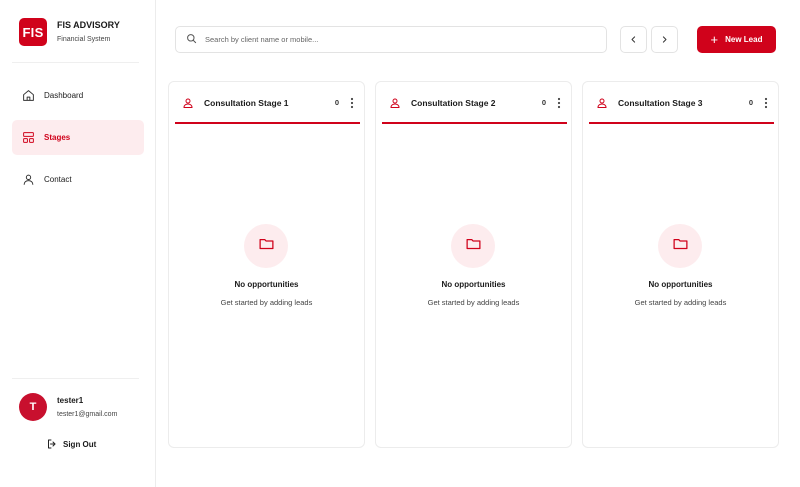 The width and height of the screenshot is (800, 487). What do you see at coordinates (191, 40) in the screenshot?
I see `search-icon` at bounding box center [191, 40].